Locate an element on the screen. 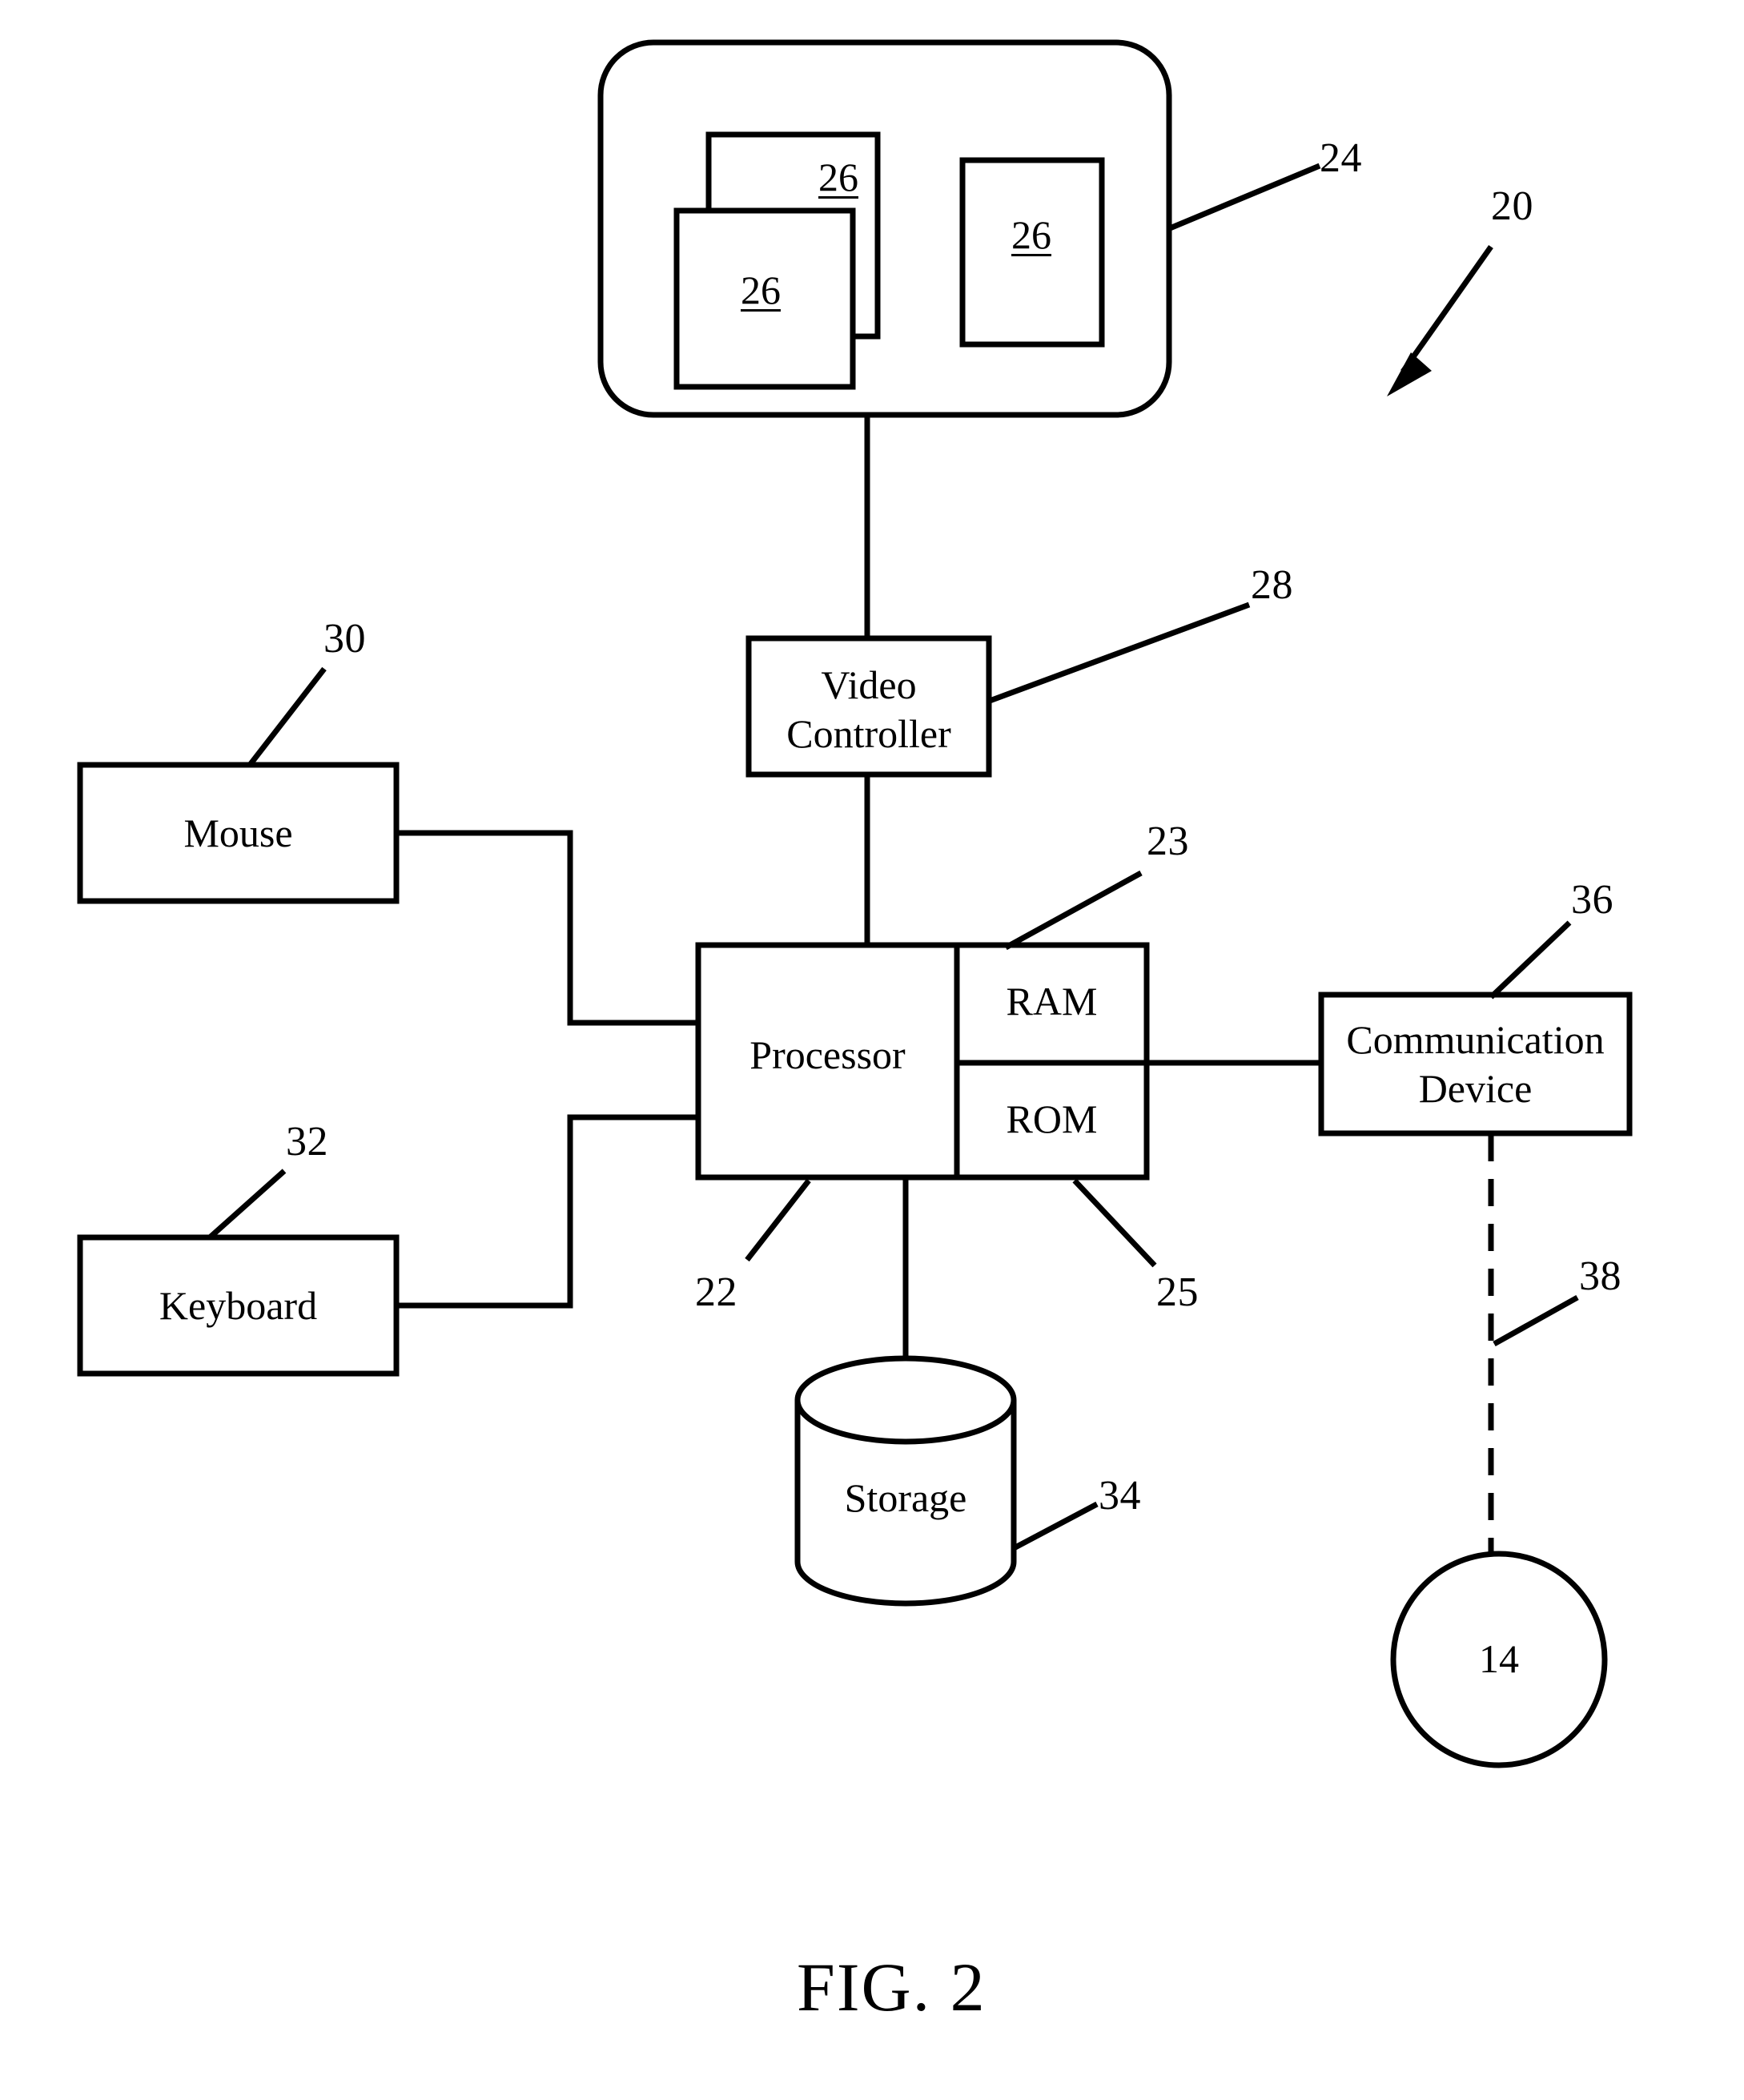  keyboard-ref-label: 32 is located at coordinates (307, 1142).